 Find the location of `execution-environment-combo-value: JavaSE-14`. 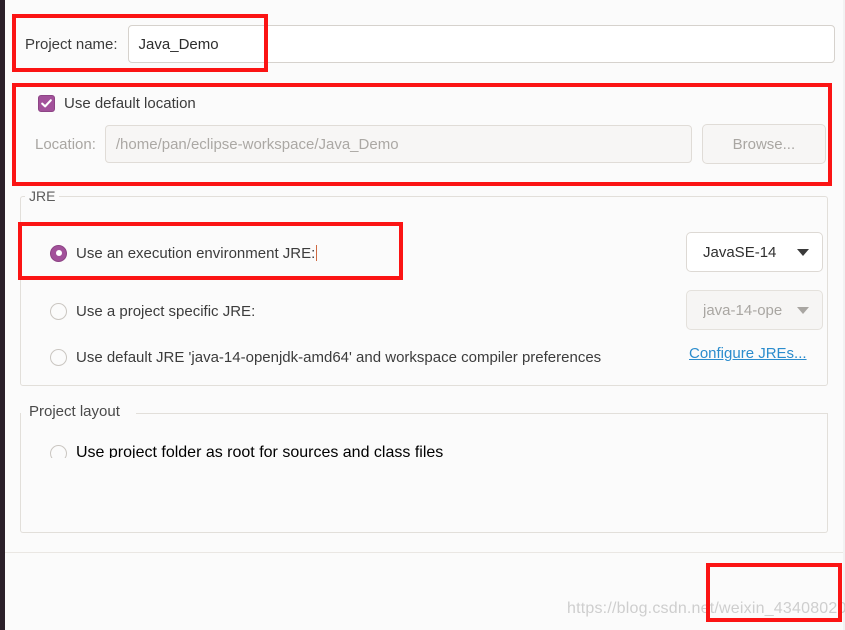

execution-environment-combo-value: JavaSE-14 is located at coordinates (740, 252).